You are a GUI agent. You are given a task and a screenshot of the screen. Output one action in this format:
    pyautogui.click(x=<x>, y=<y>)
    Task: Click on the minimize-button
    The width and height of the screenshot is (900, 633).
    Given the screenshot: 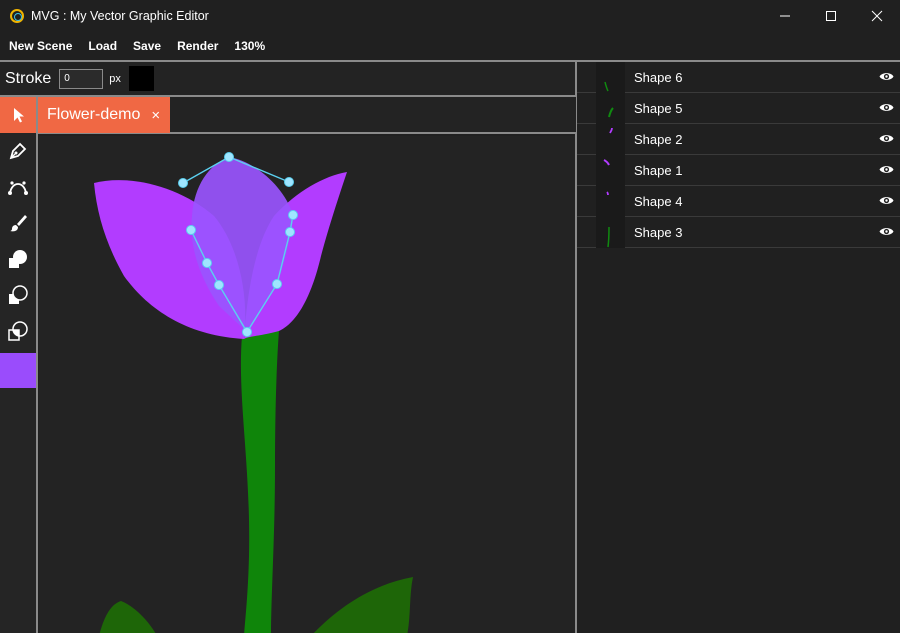 What is the action you would take?
    pyautogui.click(x=785, y=16)
    